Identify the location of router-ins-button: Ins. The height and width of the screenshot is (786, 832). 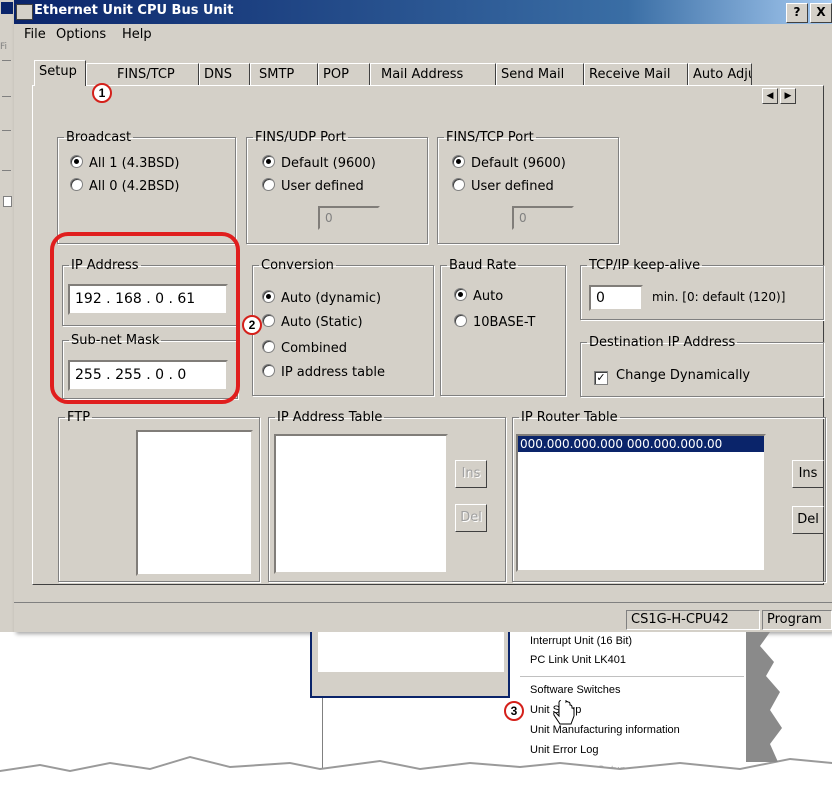
(808, 474).